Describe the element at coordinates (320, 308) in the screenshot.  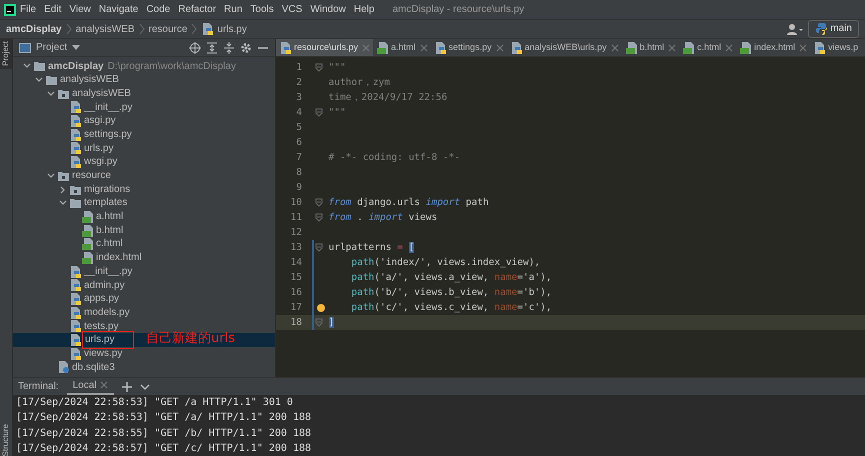
I see `lightbulb-icon` at that location.